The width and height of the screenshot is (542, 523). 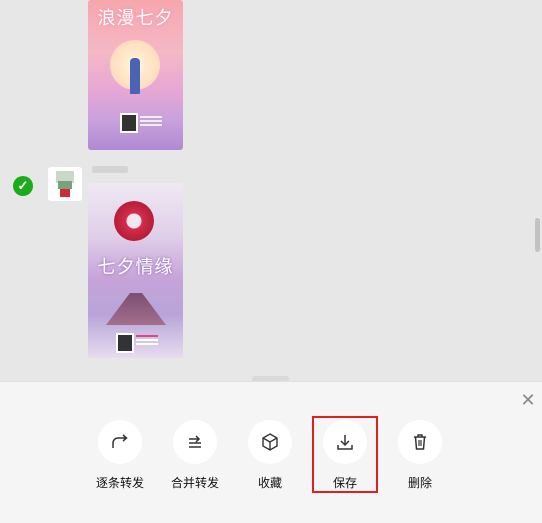 What do you see at coordinates (345, 454) in the screenshot?
I see `save-highlight-box` at bounding box center [345, 454].